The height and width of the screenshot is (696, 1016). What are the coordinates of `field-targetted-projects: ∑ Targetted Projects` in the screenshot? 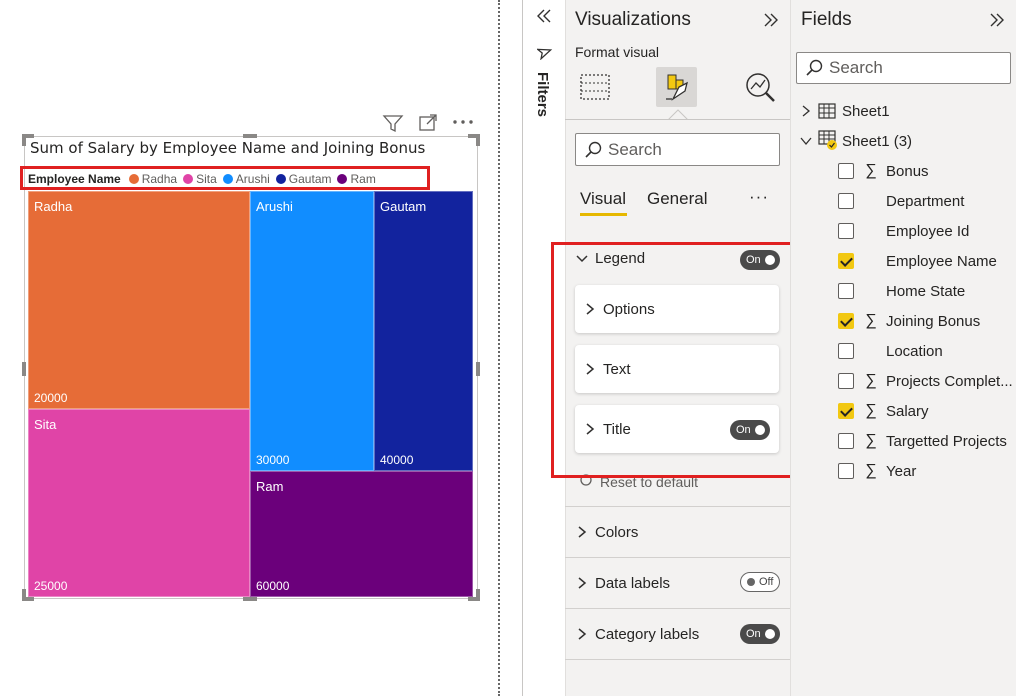 It's located at (922, 441).